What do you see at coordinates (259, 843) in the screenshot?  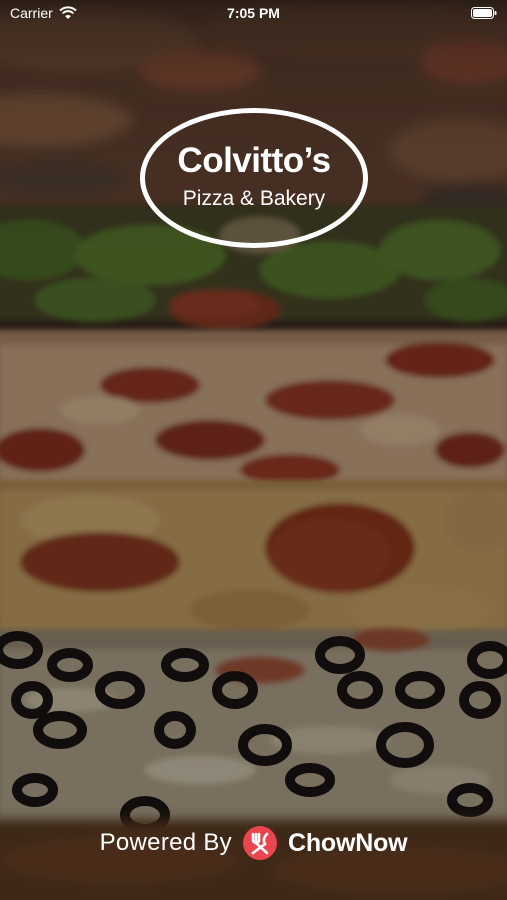 I see `chownow-fork-icon` at bounding box center [259, 843].